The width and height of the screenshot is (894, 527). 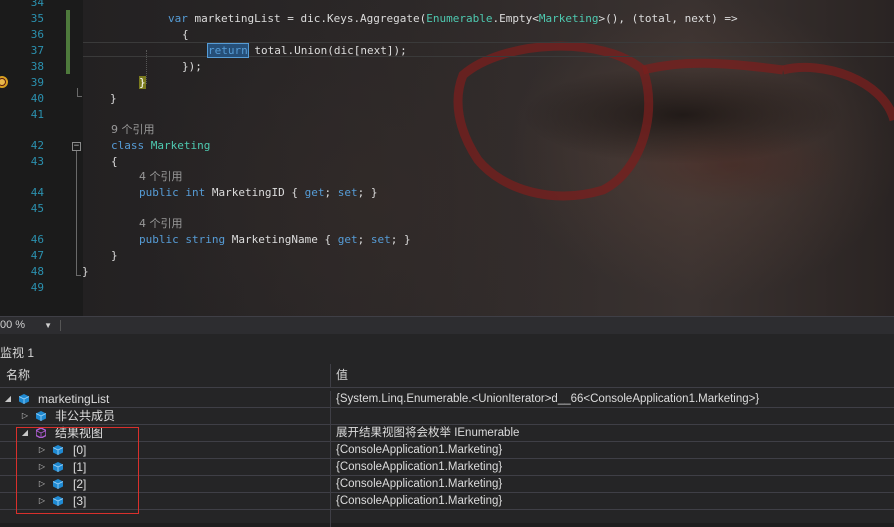 What do you see at coordinates (68, 42) in the screenshot?
I see `change-tracking-bar` at bounding box center [68, 42].